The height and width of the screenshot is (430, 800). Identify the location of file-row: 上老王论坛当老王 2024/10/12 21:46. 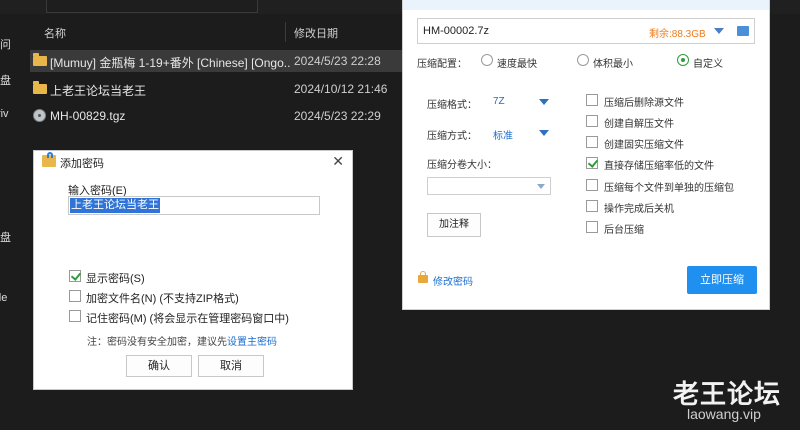
(220, 89).